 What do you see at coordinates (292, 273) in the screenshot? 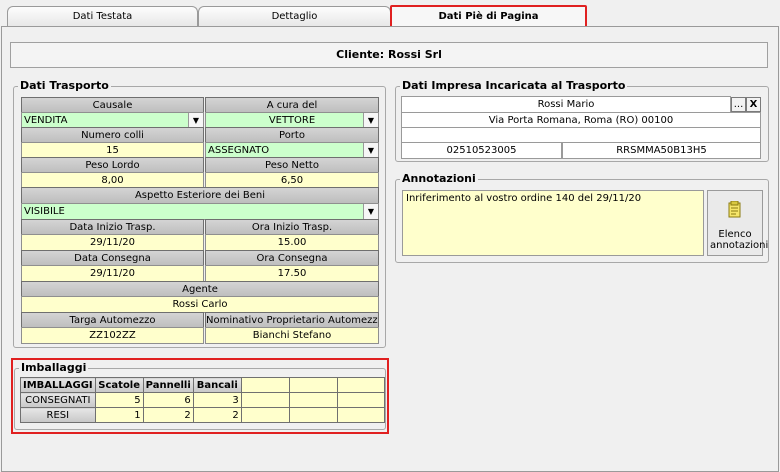
I see `ora-consegna-field: 17.50` at bounding box center [292, 273].